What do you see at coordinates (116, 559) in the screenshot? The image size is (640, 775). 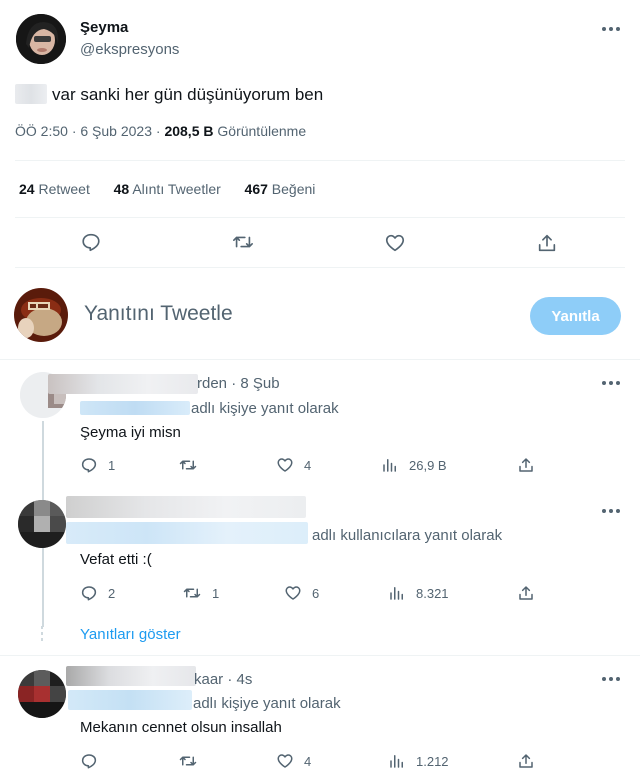 I see `reply-text: Vefat etti :(` at bounding box center [116, 559].